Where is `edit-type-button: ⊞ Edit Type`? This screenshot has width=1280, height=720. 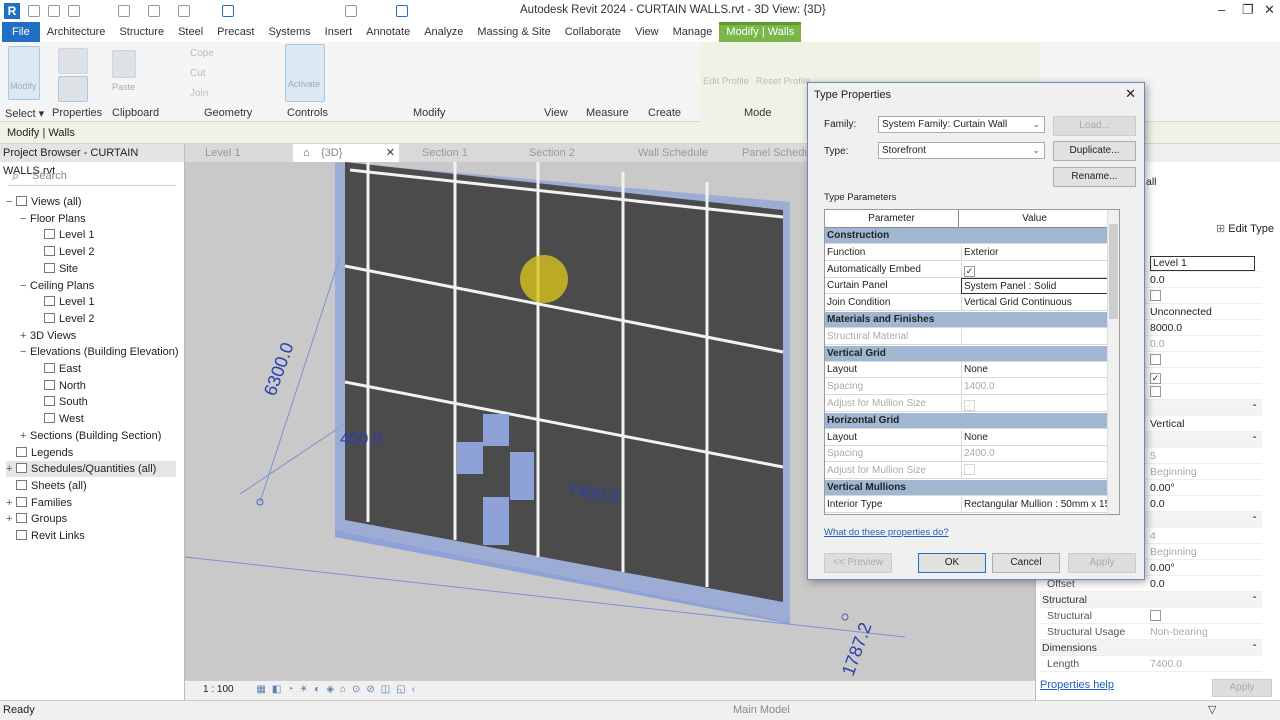 edit-type-button: ⊞ Edit Type is located at coordinates (1245, 228).